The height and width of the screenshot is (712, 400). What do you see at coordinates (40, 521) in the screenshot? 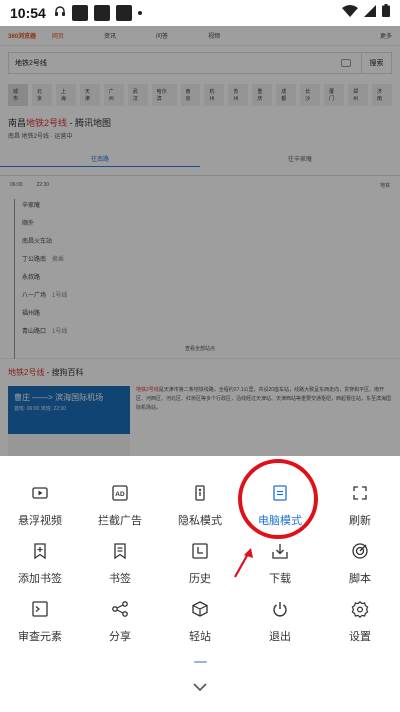
I see `menu-item-label: 悬浮视频` at bounding box center [40, 521].